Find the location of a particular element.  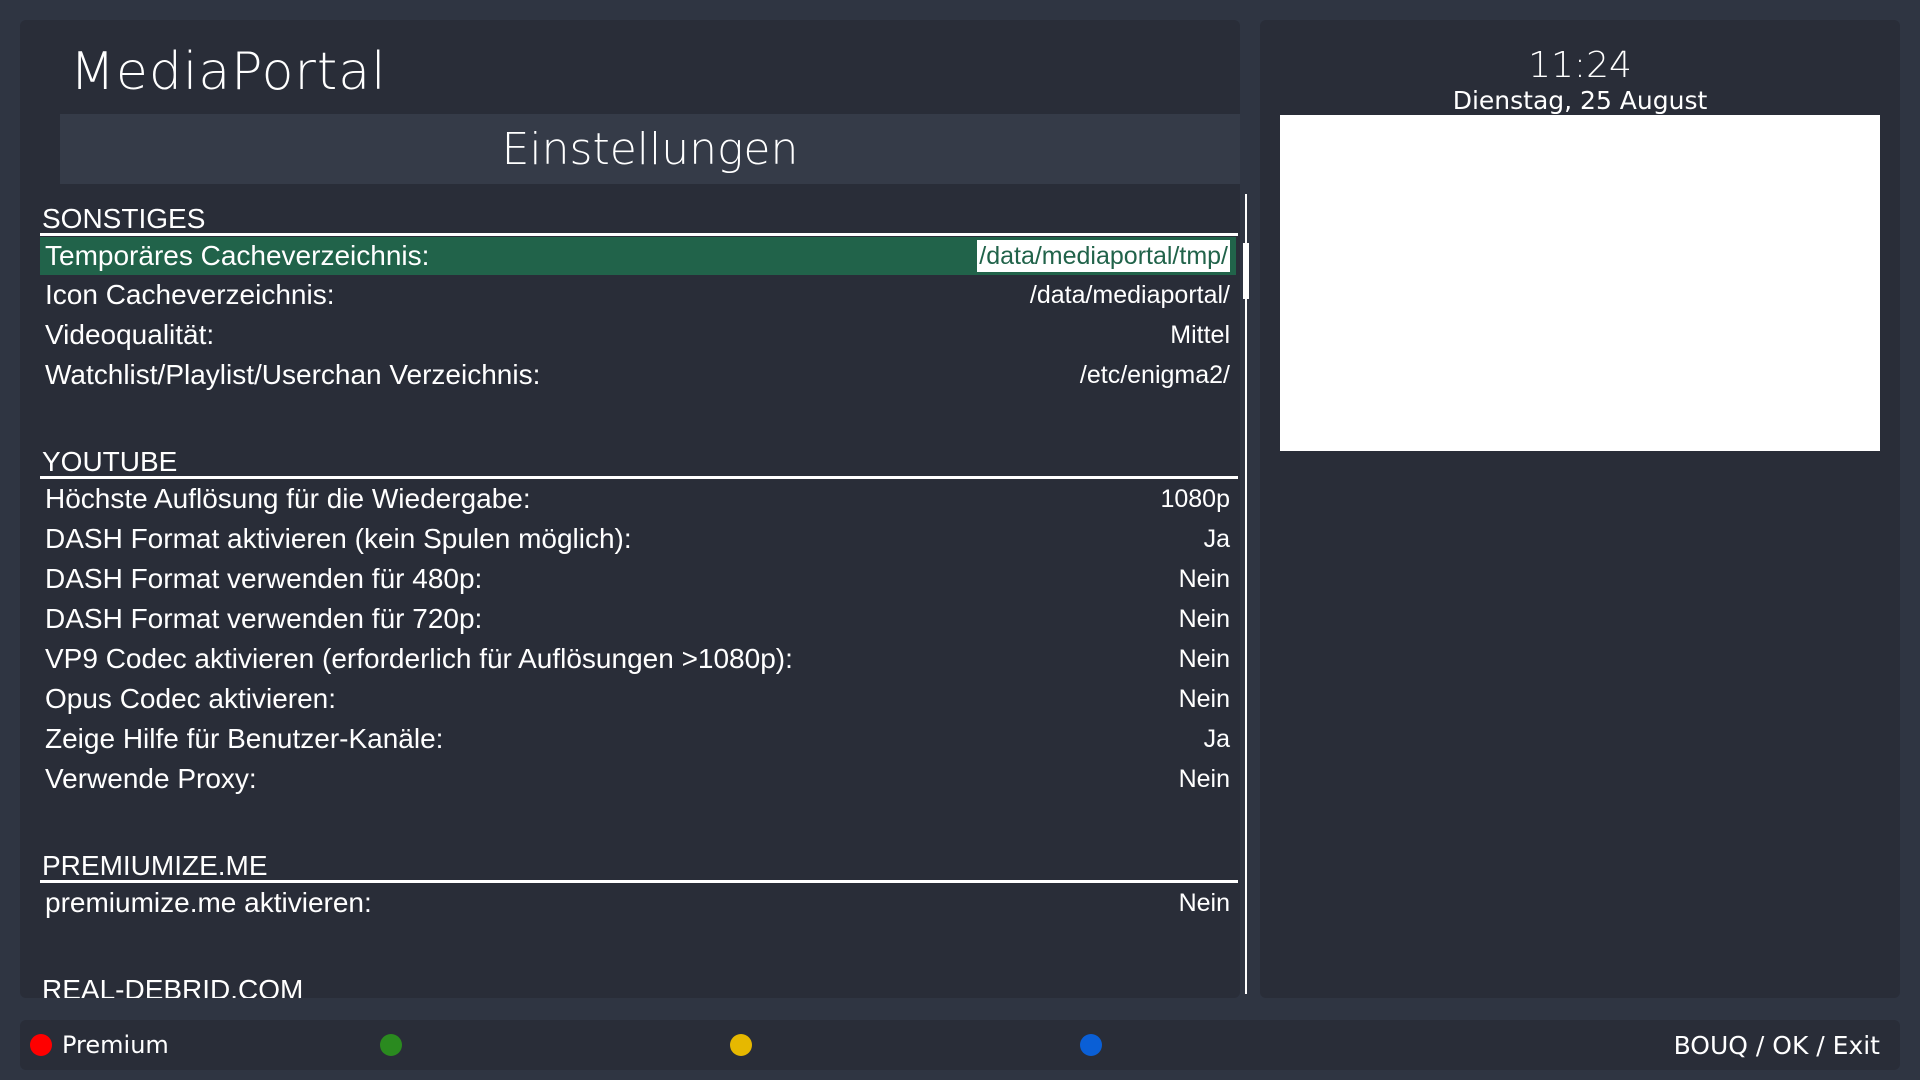

setting-label: Icon Cacheverzeichnis: is located at coordinates (190, 294).